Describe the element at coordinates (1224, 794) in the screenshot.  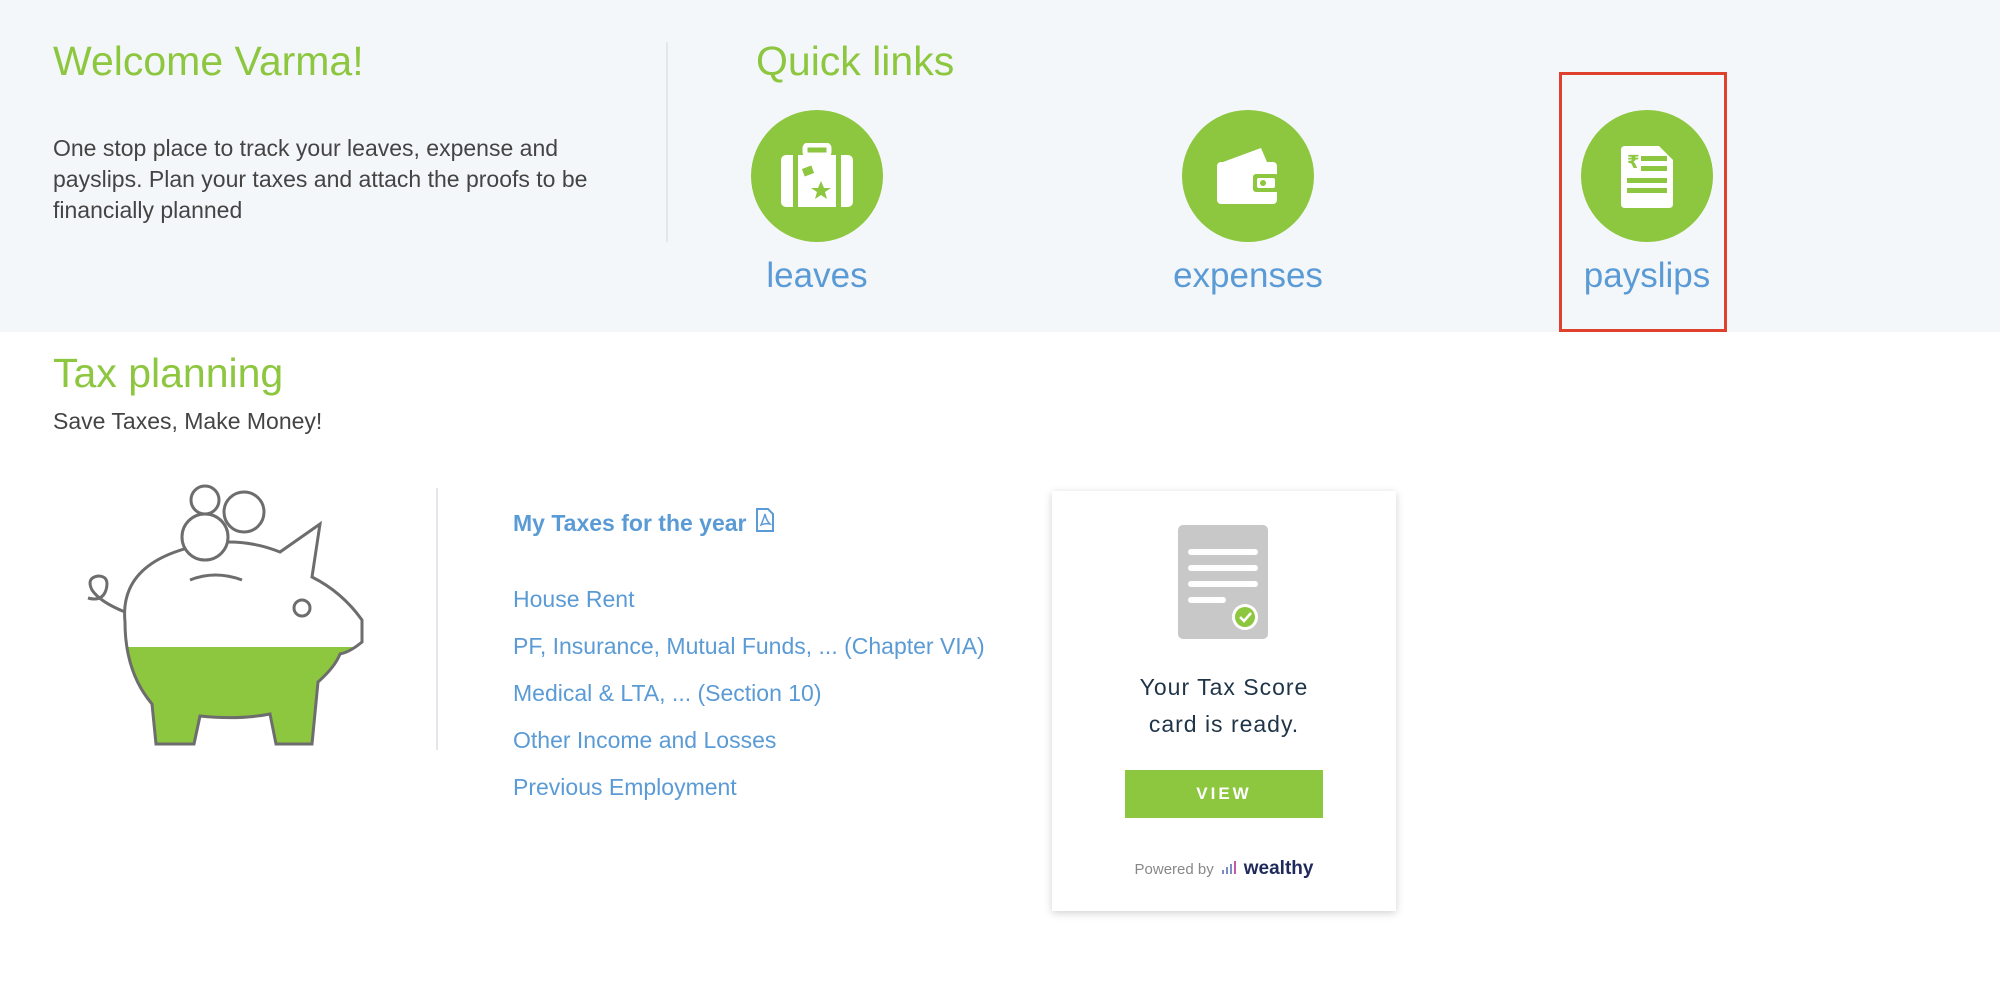
I see `view-button: VIEW` at that location.